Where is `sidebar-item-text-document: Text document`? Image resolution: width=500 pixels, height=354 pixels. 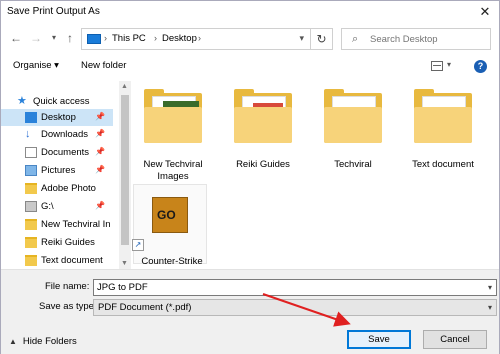
sidebar-item-text-document: Text document is located at coordinates (57, 260).